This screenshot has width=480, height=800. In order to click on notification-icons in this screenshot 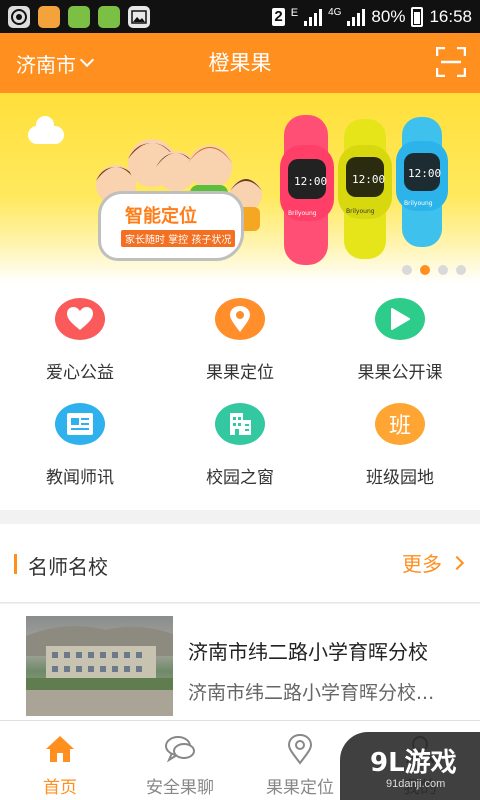, I will do `click(79, 16)`.